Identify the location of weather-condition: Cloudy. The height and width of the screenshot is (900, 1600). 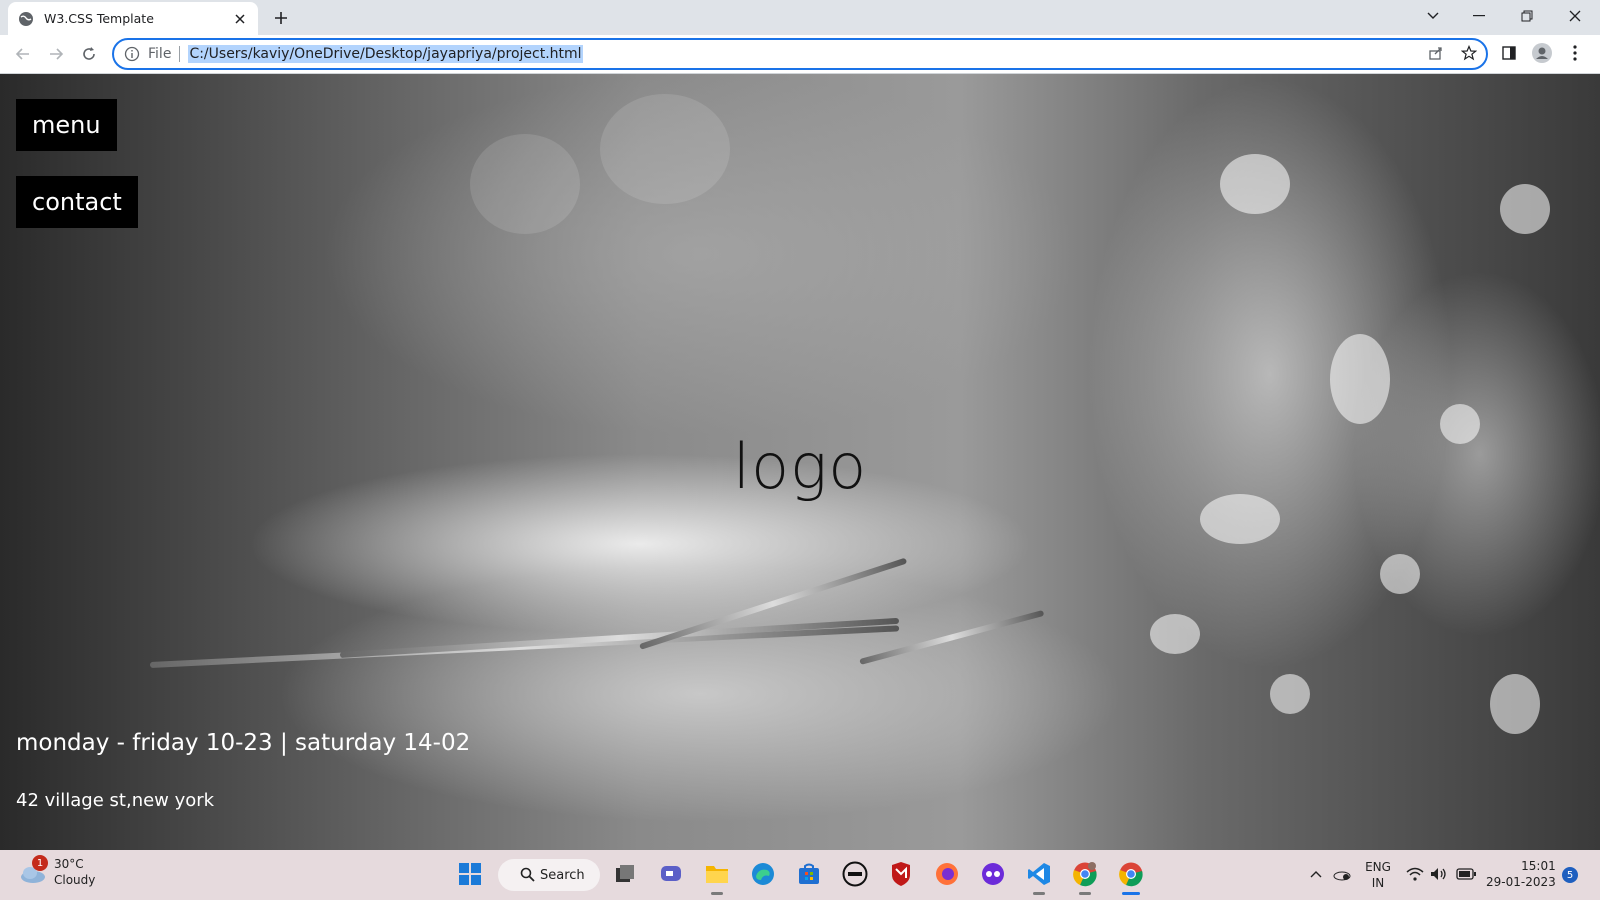
(75, 880).